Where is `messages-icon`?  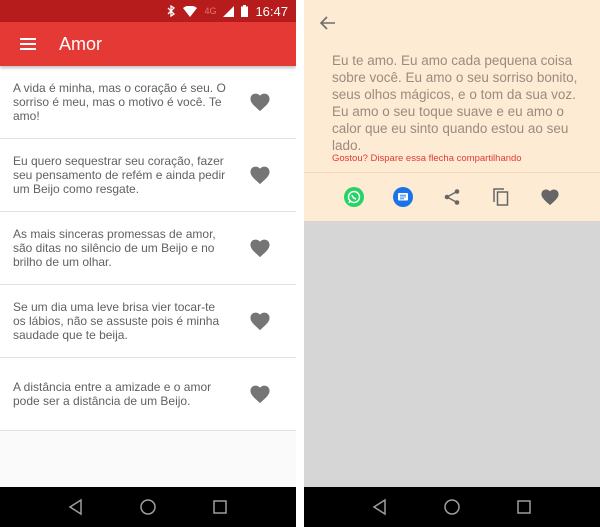 messages-icon is located at coordinates (402, 197).